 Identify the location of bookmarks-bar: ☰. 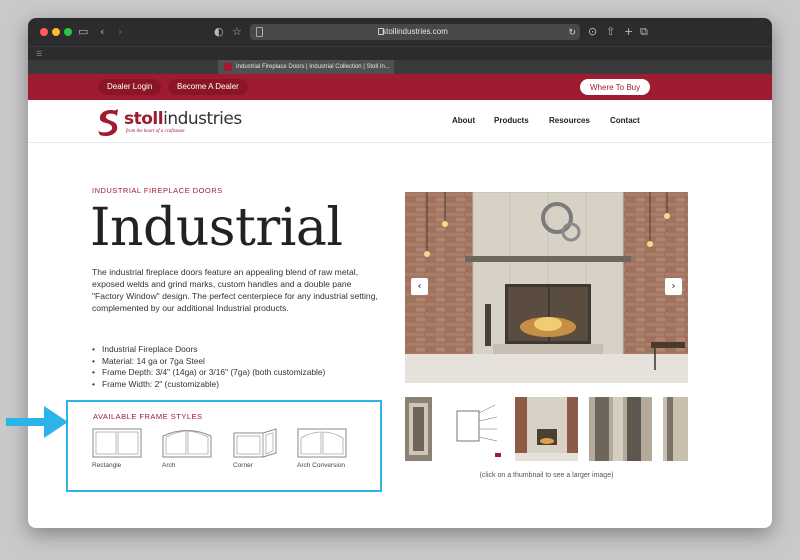
(400, 53).